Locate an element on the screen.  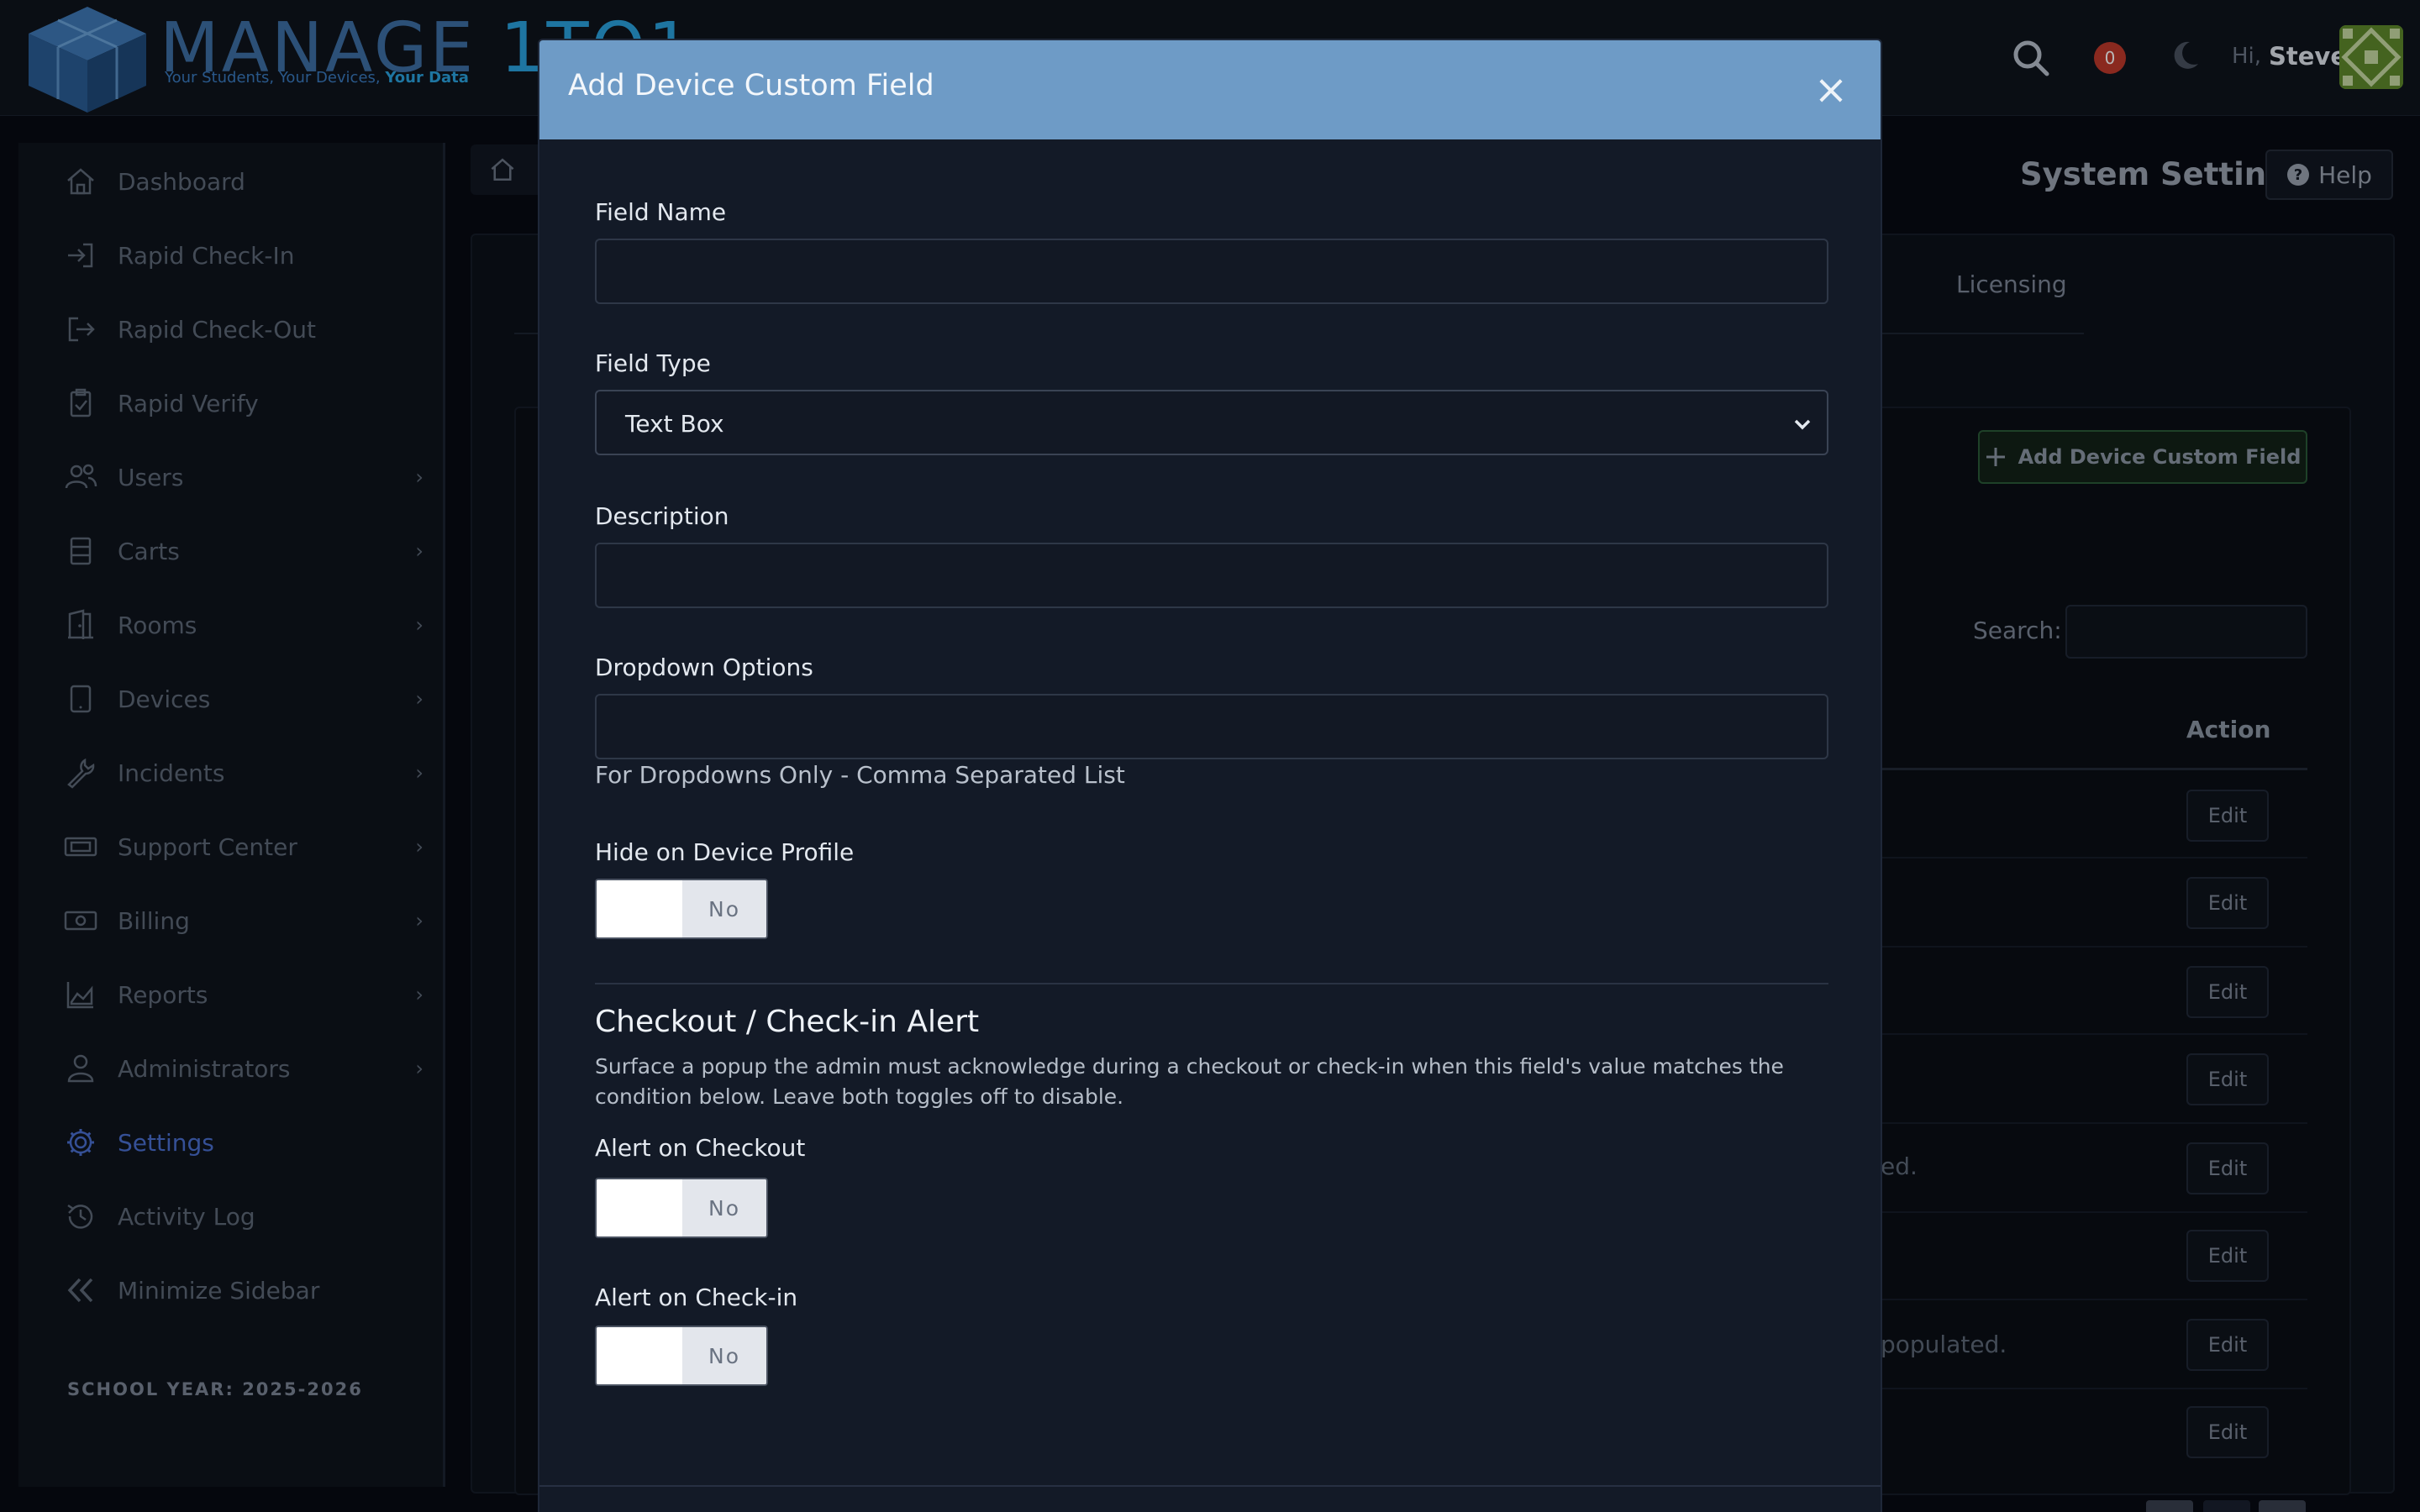
dropdown-options-input is located at coordinates (1211, 726).